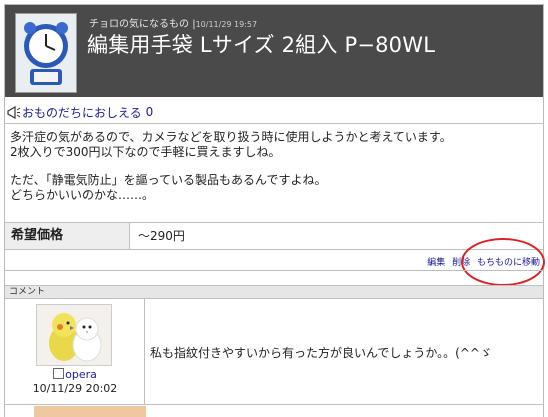 The width and height of the screenshot is (548, 417). I want to click on price-row: 希望価格 〜290円, so click(274, 236).